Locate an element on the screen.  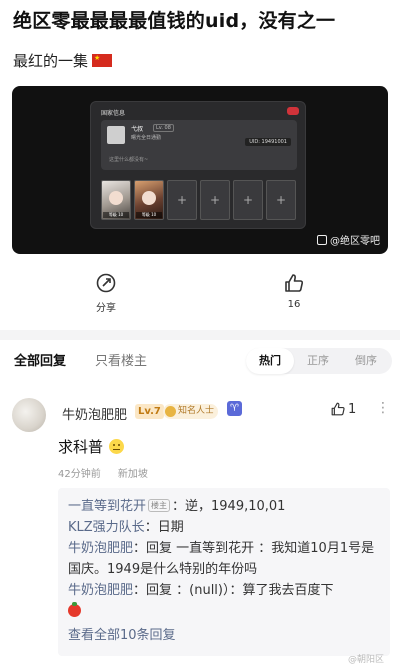
op-tag: 楼主 is located at coordinates (159, 505).